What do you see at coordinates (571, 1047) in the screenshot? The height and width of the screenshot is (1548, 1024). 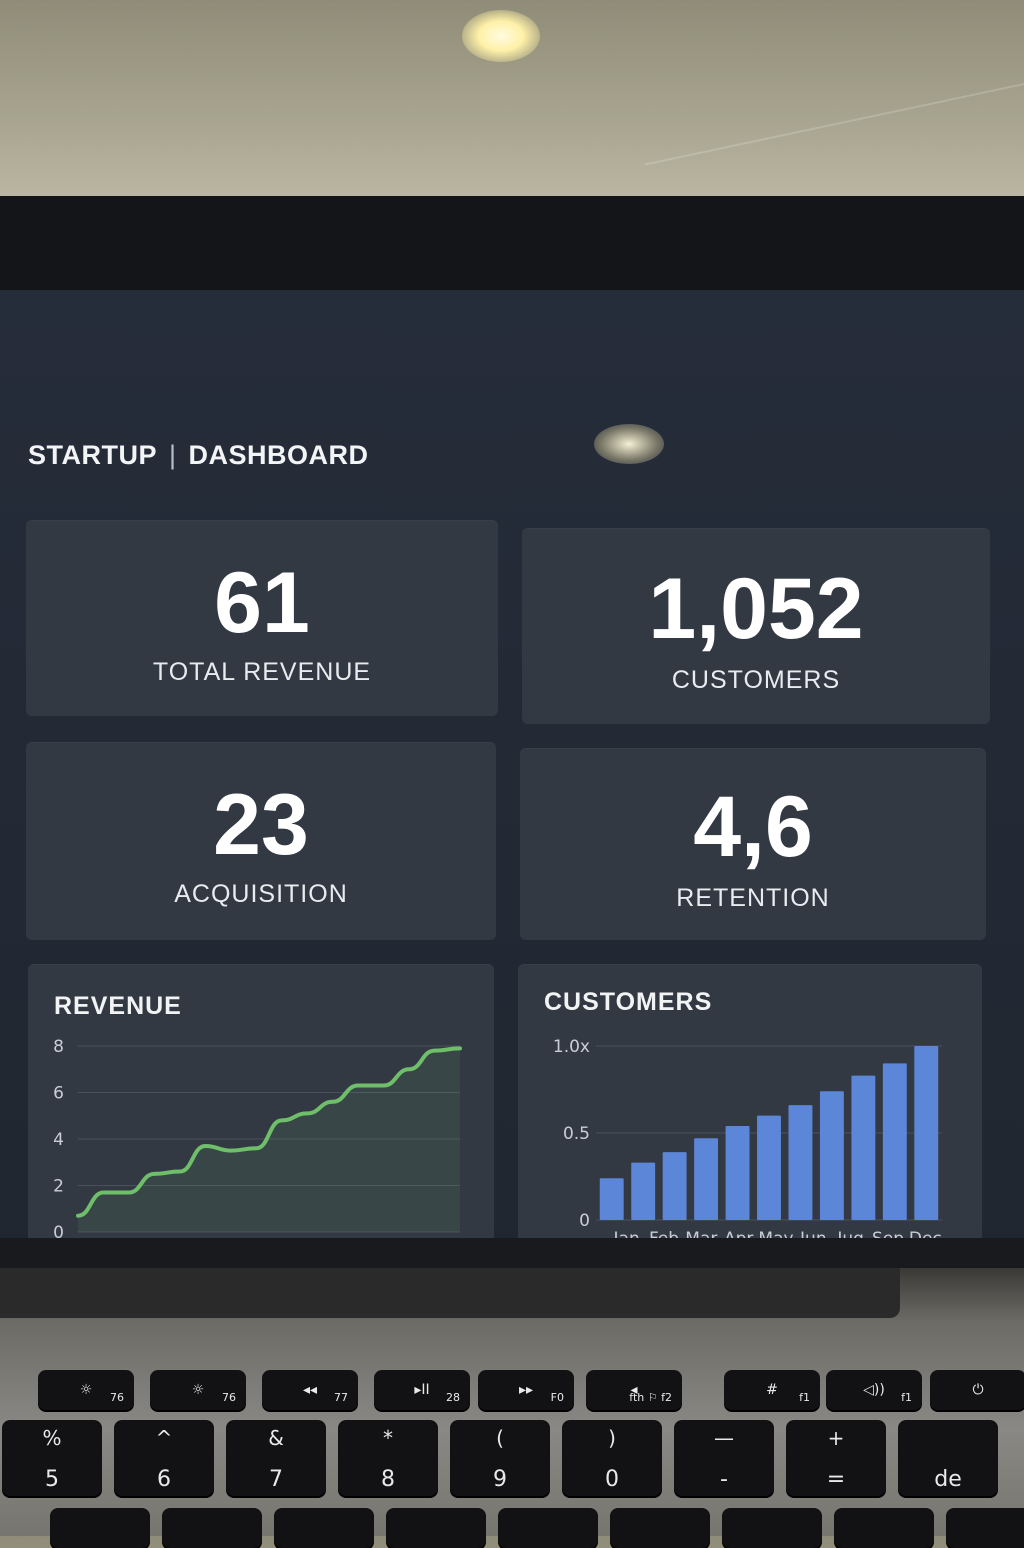 I see `customers-y-tick: 1.0x` at bounding box center [571, 1047].